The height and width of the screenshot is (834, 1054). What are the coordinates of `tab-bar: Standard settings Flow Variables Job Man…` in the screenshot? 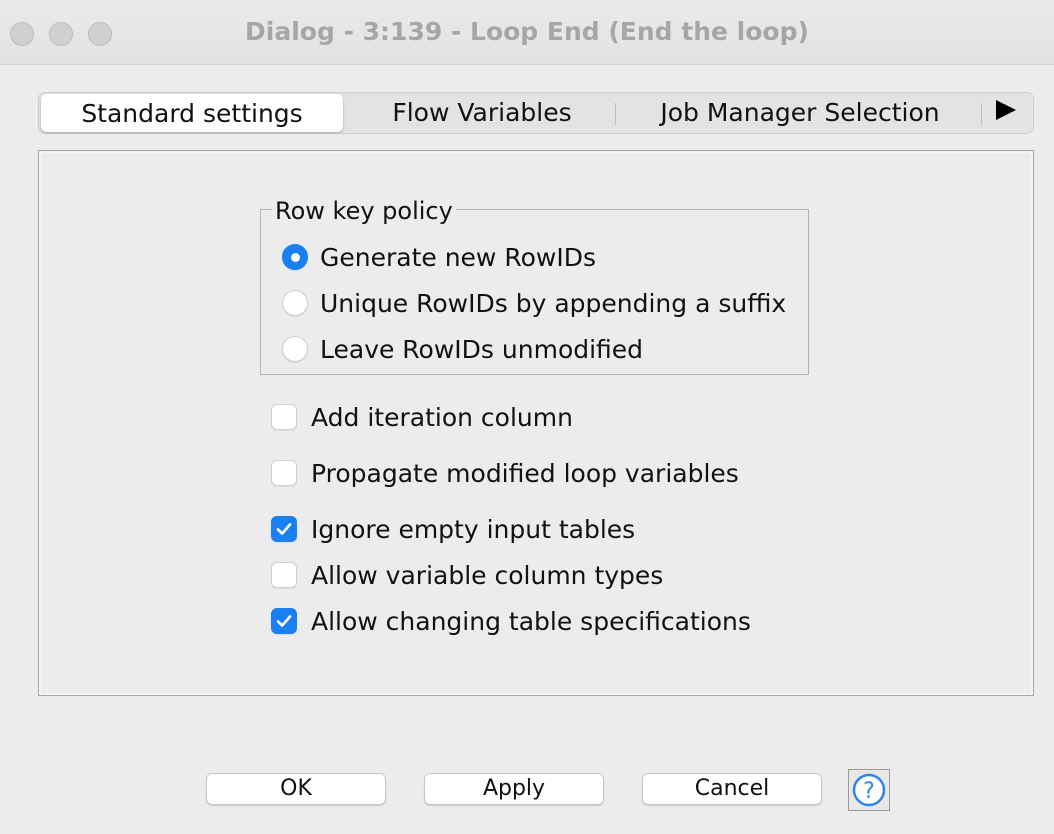 It's located at (536, 113).